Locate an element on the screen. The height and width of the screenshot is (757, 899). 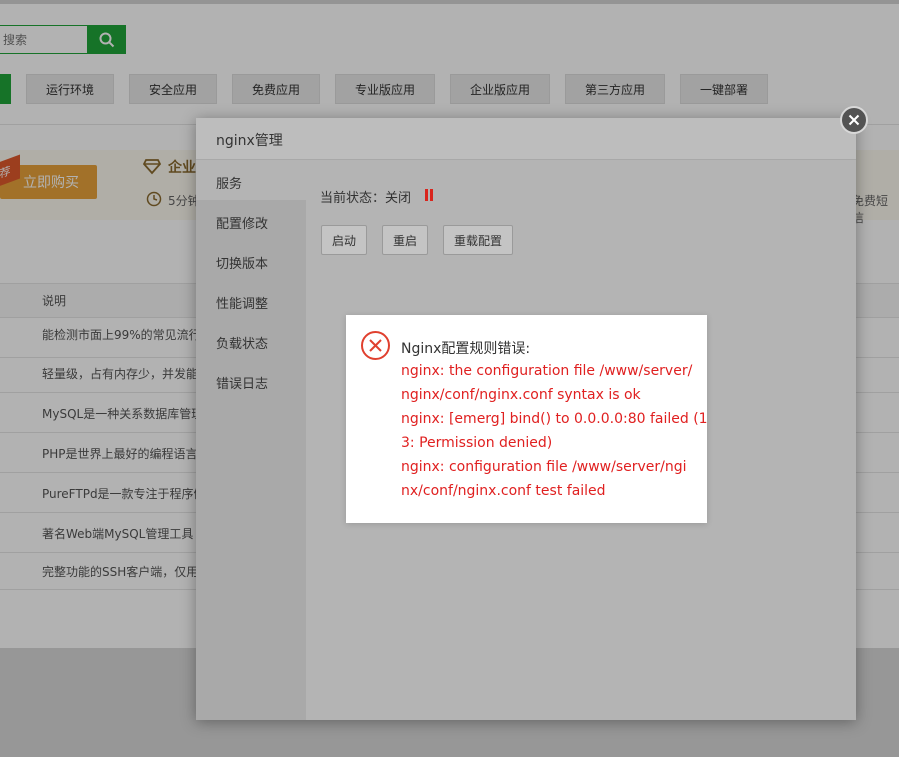
sidebar-item-error-log: 错误日志 is located at coordinates (242, 382).